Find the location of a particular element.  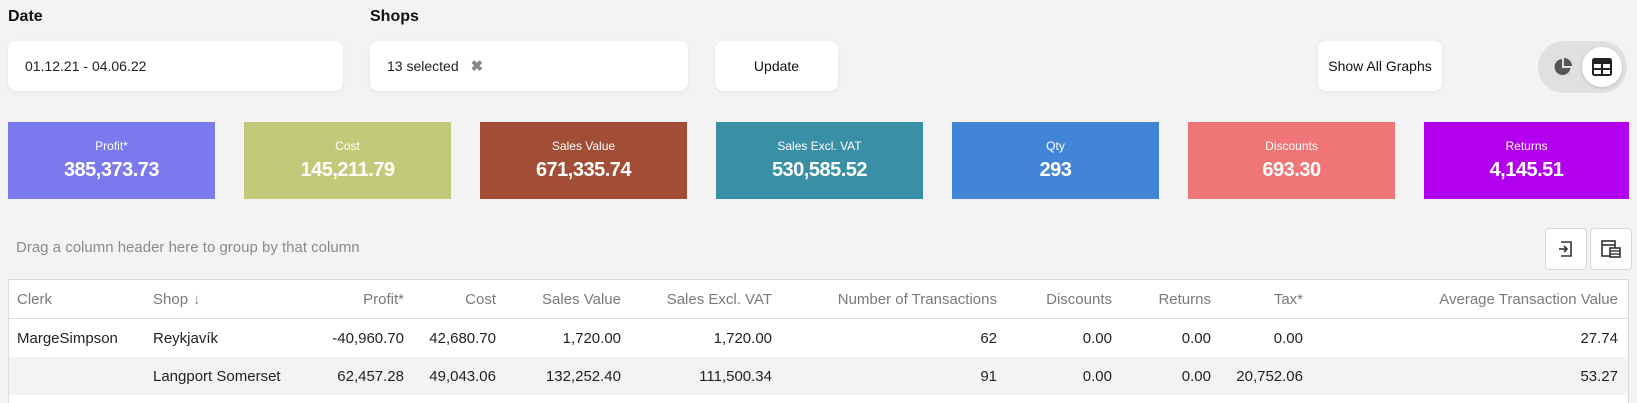

column-header-label: Sales Excl. VAT is located at coordinates (719, 299).